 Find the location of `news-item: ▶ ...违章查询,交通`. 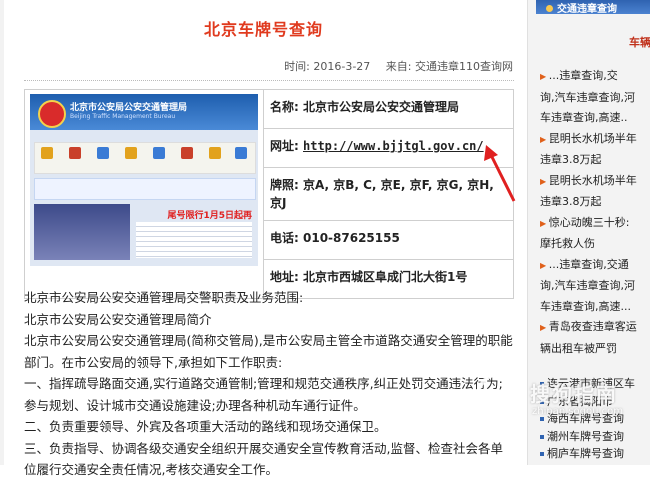

news-item: ▶ ...违章查询,交通 is located at coordinates (595, 266).